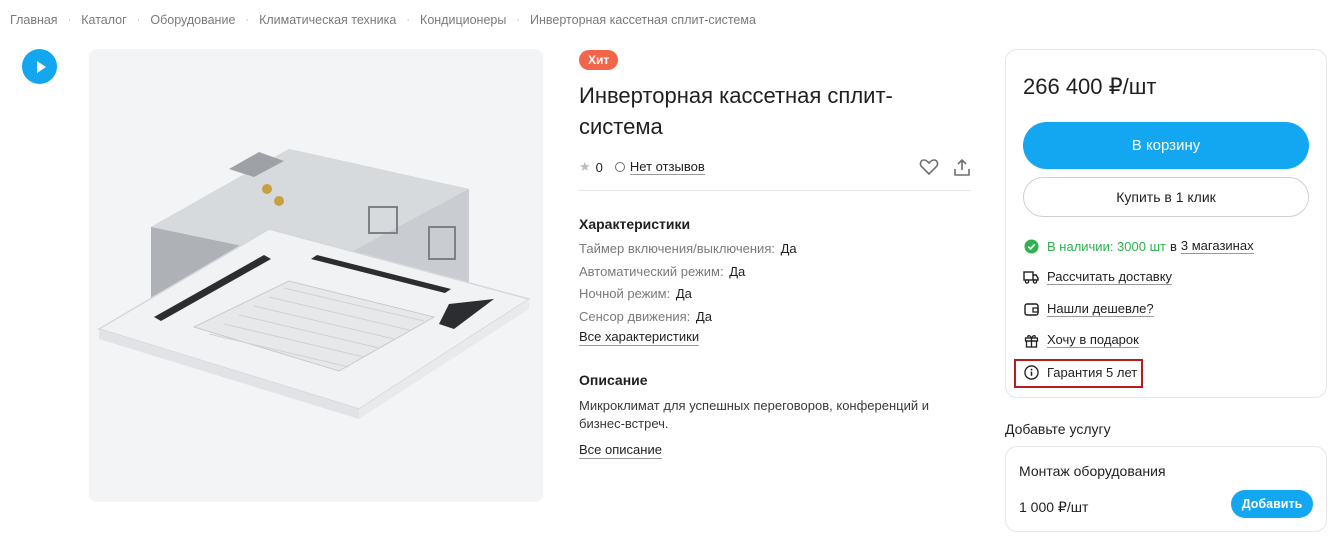 The height and width of the screenshot is (550, 1343). What do you see at coordinates (1217, 246) in the screenshot?
I see `stores-link: 3 магазинах` at bounding box center [1217, 246].